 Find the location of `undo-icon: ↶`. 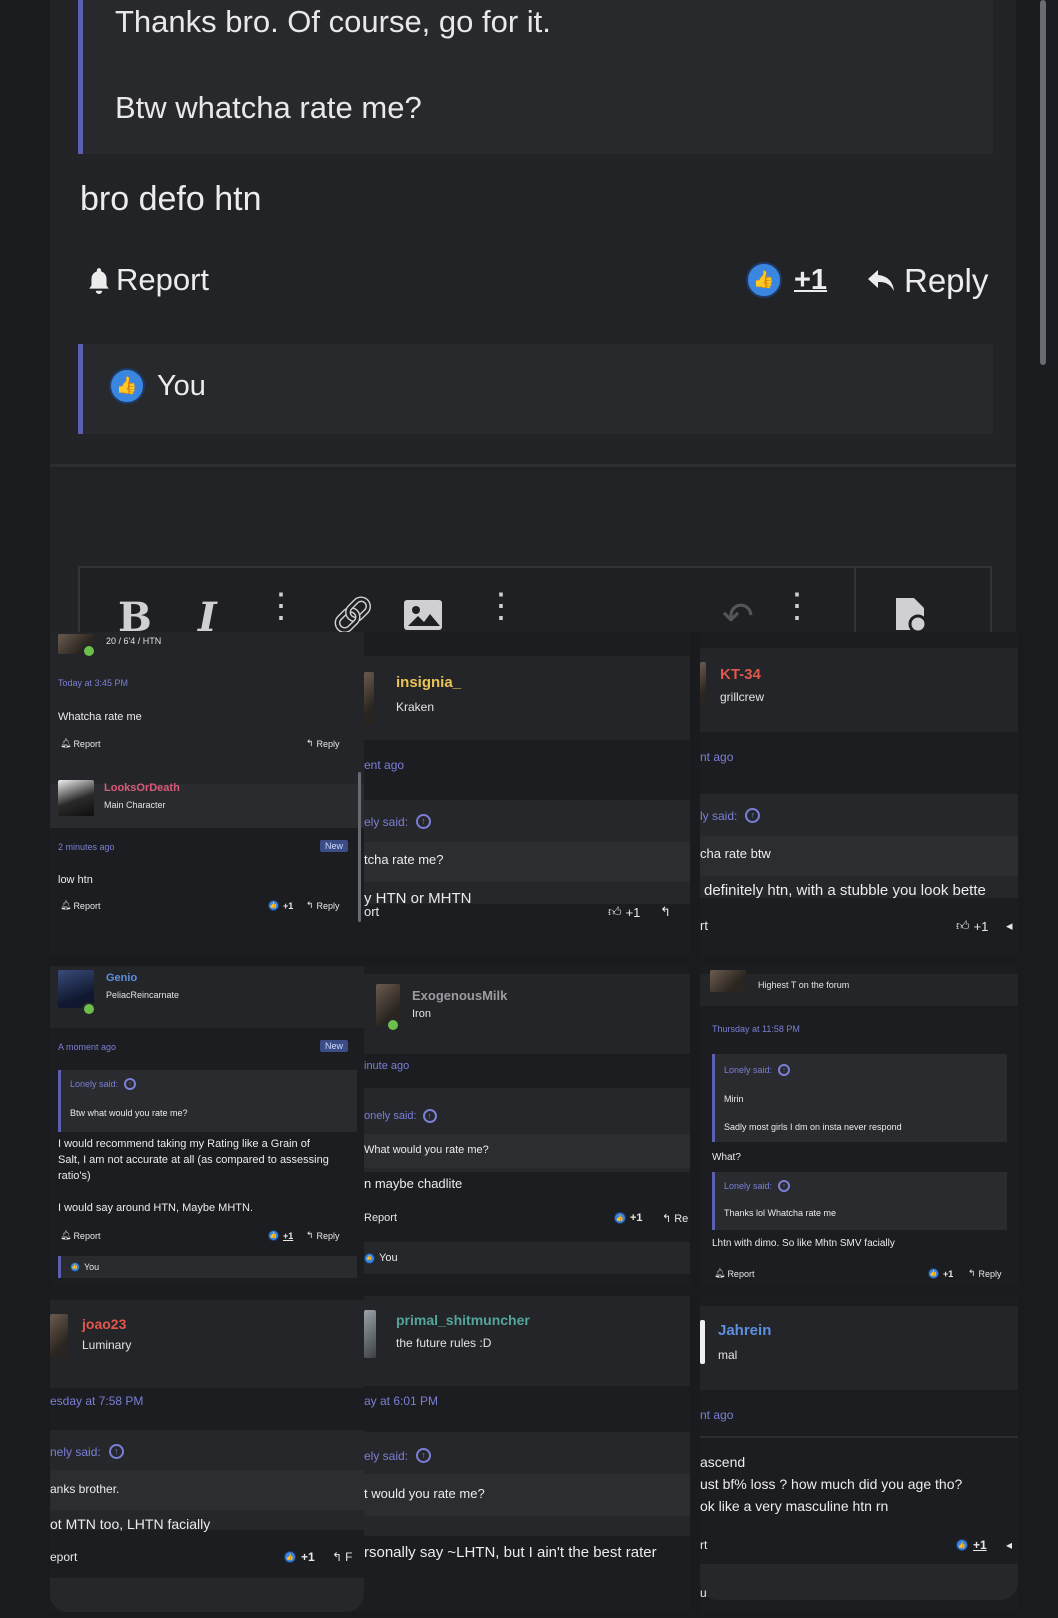

undo-icon: ↶ is located at coordinates (738, 613).